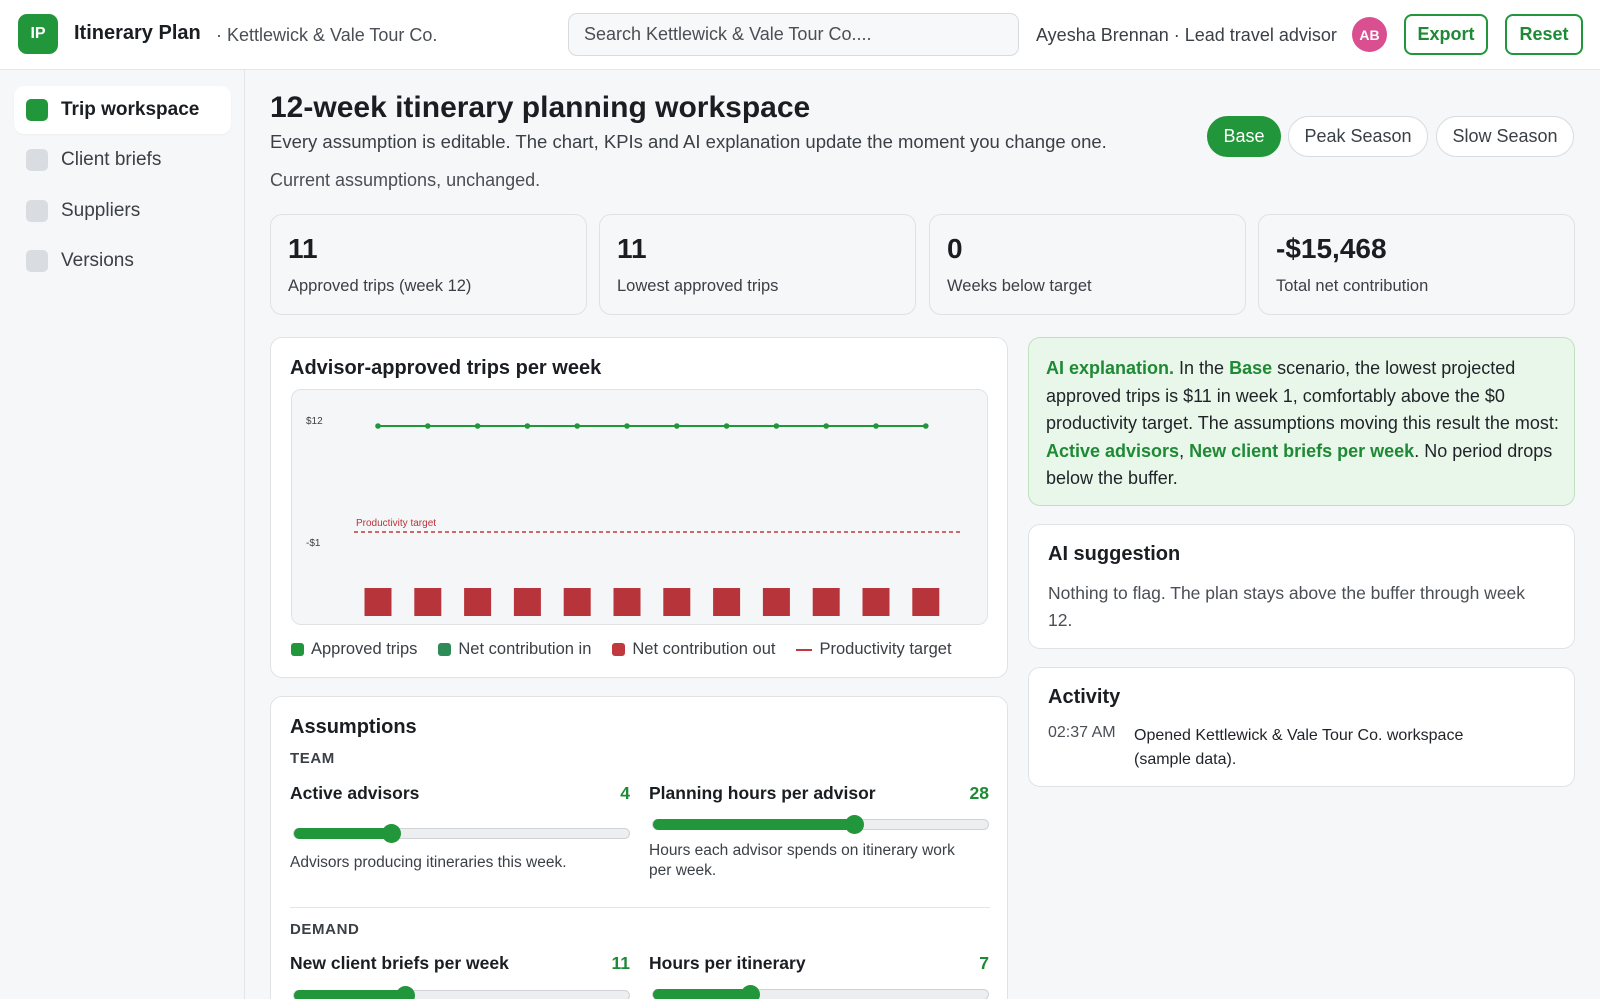 Image resolution: width=1600 pixels, height=999 pixels. I want to click on legend-item: Net contribution out, so click(693, 649).